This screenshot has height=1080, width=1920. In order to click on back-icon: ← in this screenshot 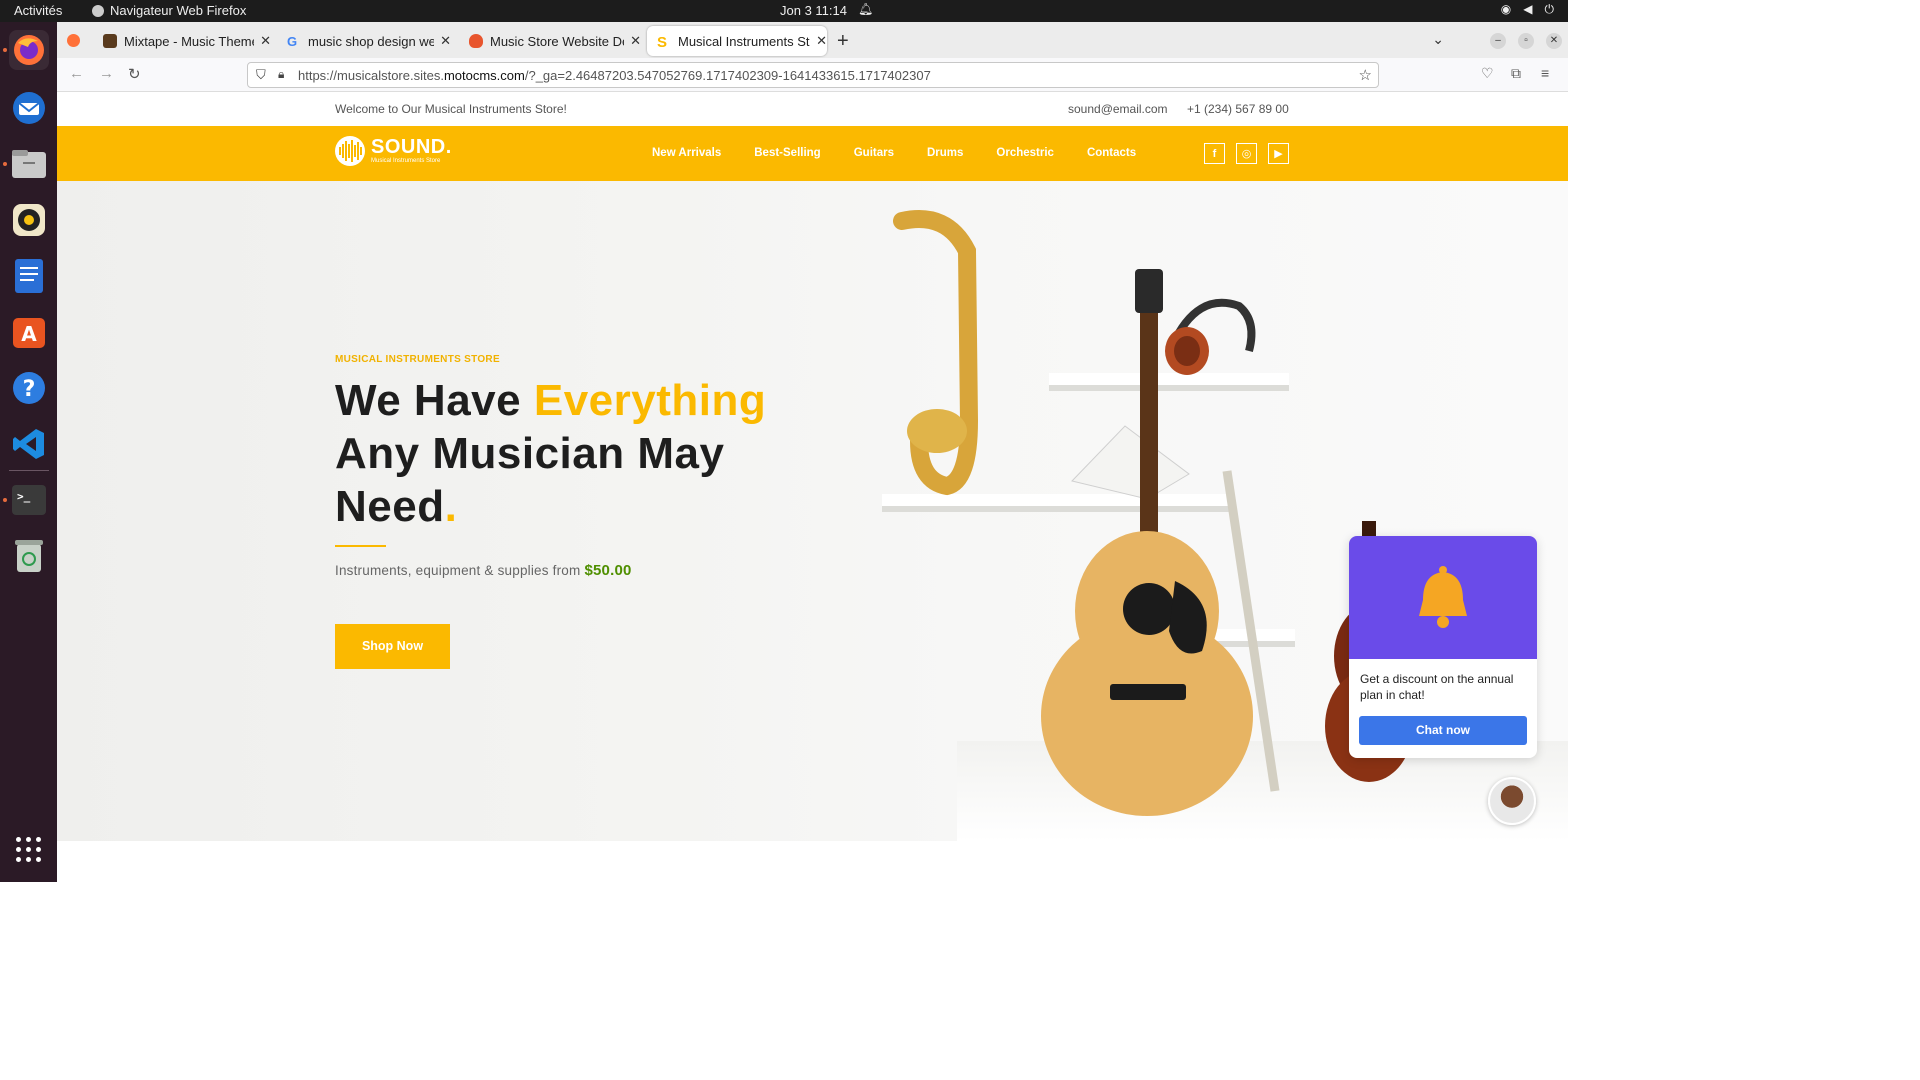, I will do `click(76, 73)`.